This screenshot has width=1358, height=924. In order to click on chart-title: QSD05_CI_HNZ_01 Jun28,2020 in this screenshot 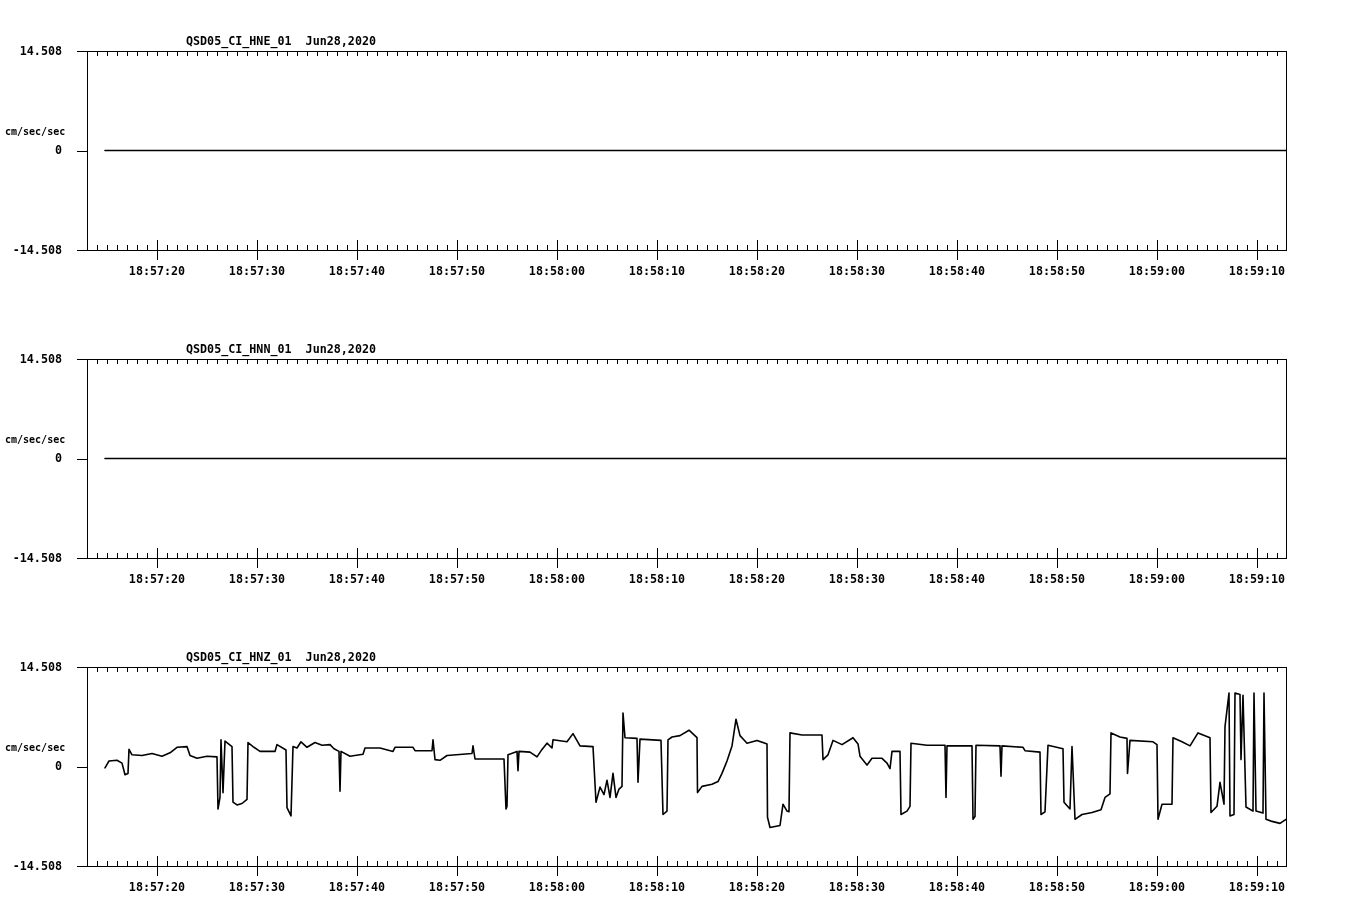, I will do `click(281, 656)`.